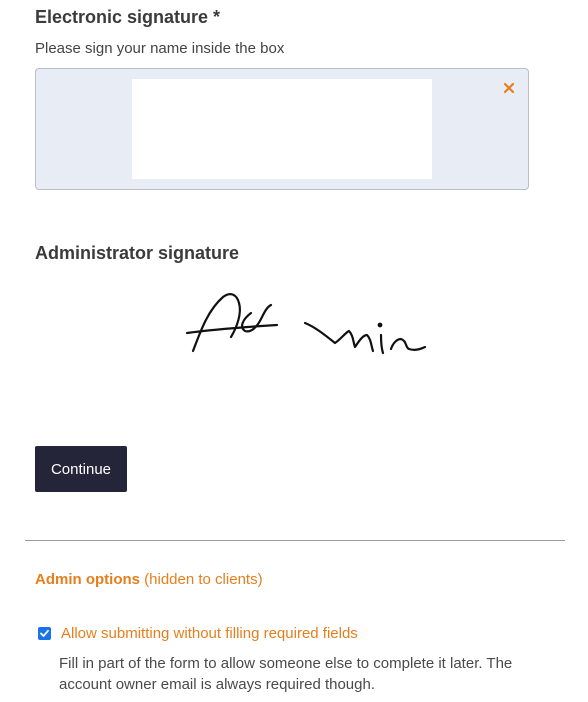 The width and height of the screenshot is (588, 702). I want to click on signature-pad-container, so click(282, 129).